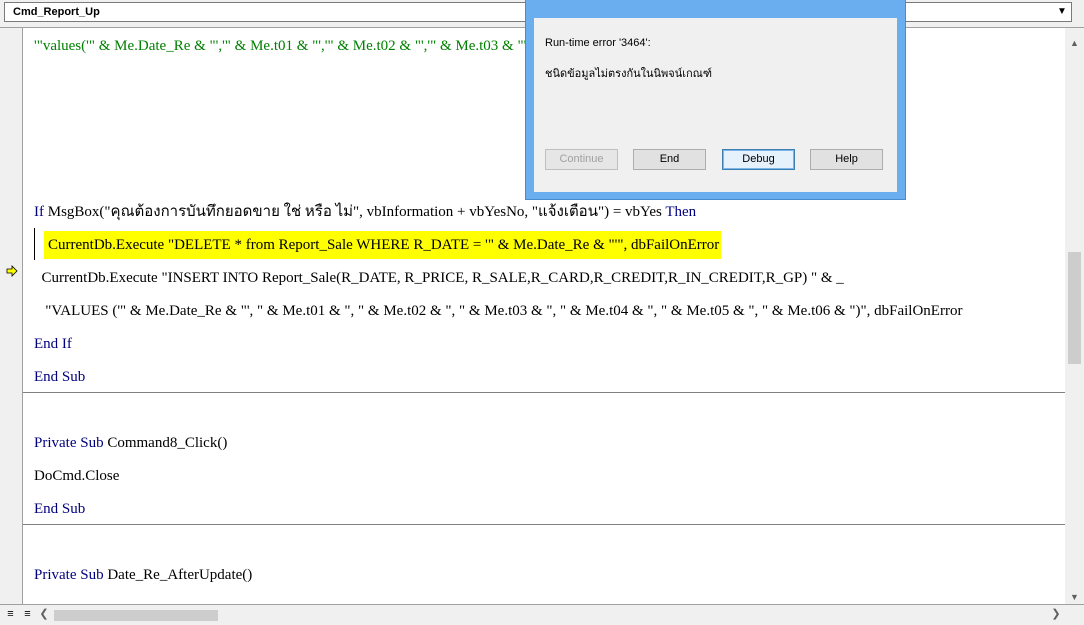  Describe the element at coordinates (581, 159) in the screenshot. I see `continue-button: Continue` at that location.